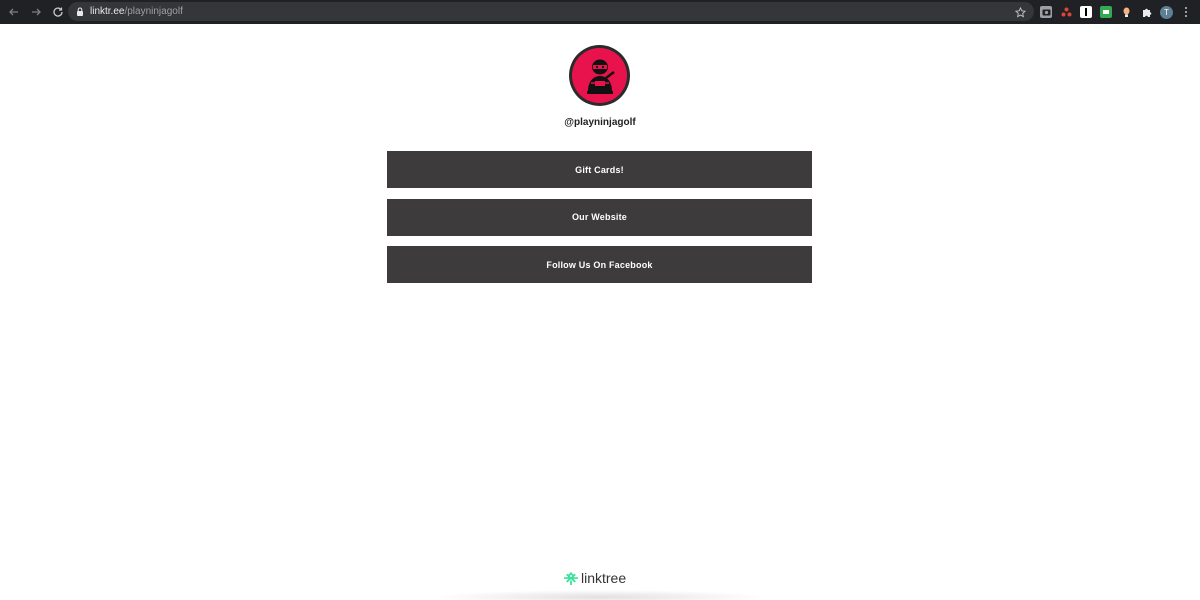 The image size is (1200, 600). What do you see at coordinates (1186, 12) in the screenshot?
I see `browser-menu-icon` at bounding box center [1186, 12].